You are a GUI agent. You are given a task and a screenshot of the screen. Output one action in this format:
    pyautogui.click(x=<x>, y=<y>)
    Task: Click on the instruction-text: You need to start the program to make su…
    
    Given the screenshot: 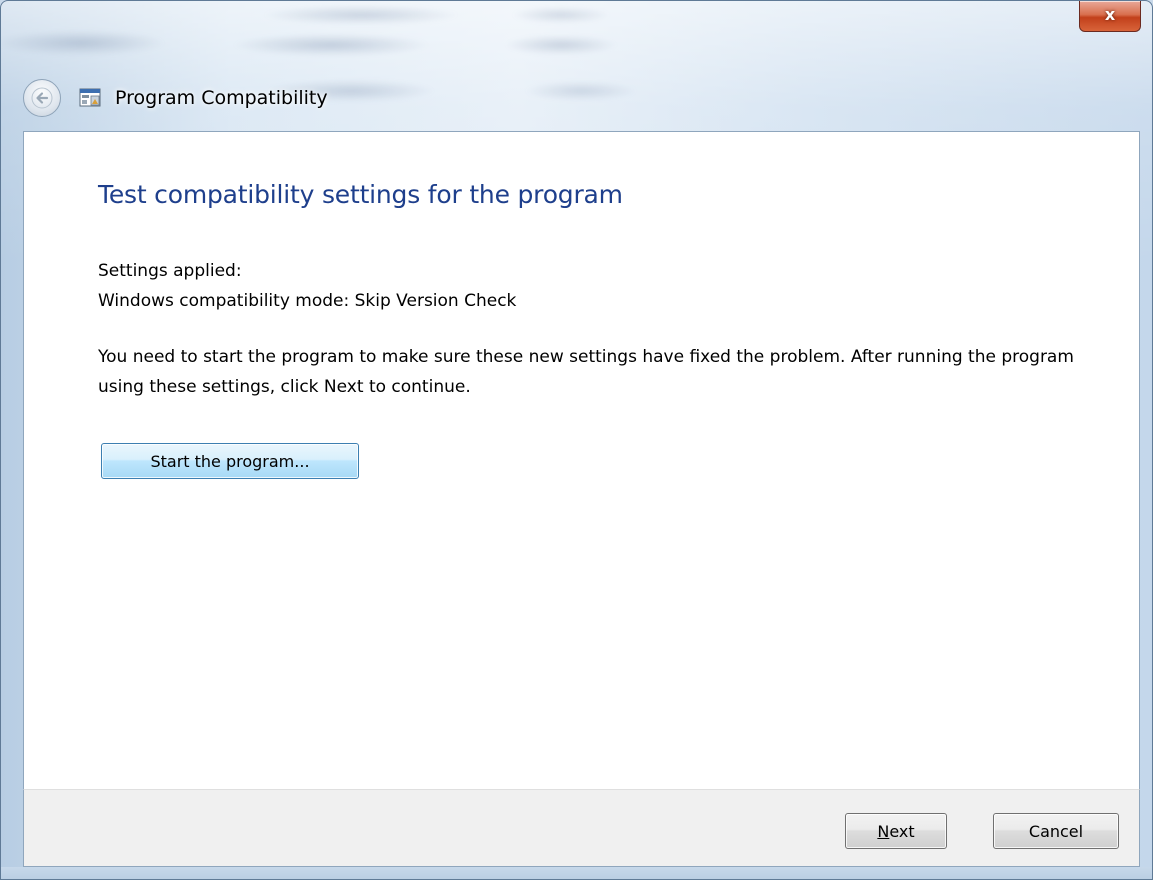 What is the action you would take?
    pyautogui.click(x=586, y=372)
    